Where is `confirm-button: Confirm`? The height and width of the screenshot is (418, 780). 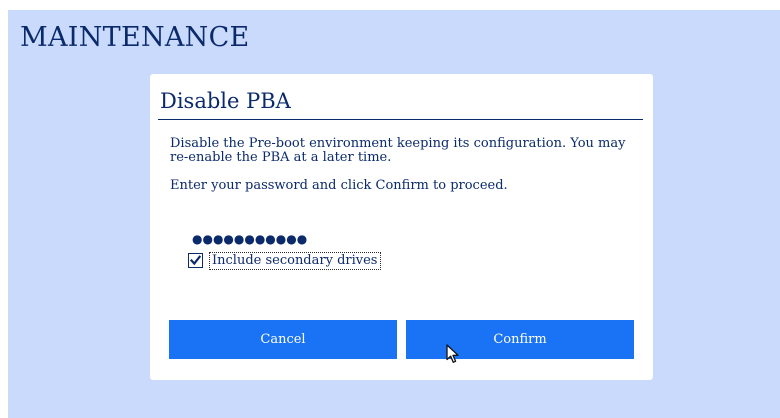
confirm-button: Confirm is located at coordinates (520, 339).